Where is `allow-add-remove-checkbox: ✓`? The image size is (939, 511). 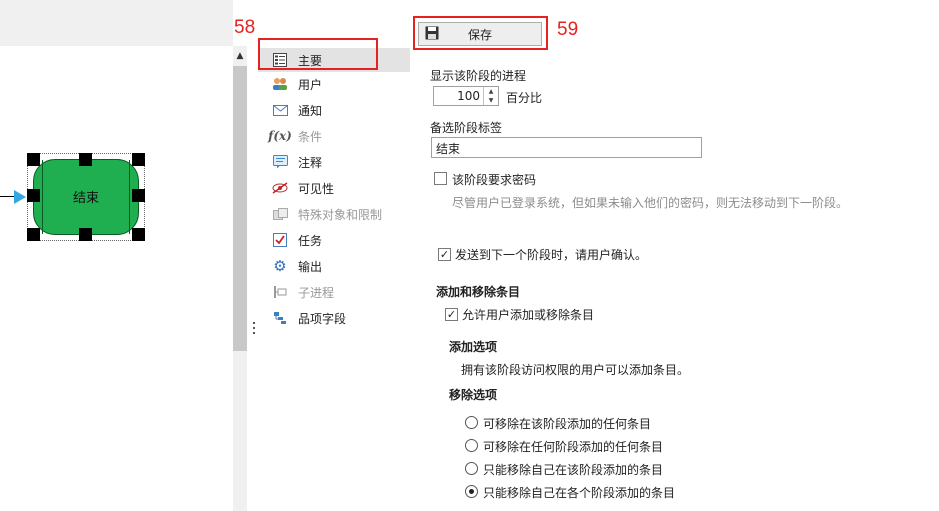
allow-add-remove-checkbox: ✓ is located at coordinates (451, 314).